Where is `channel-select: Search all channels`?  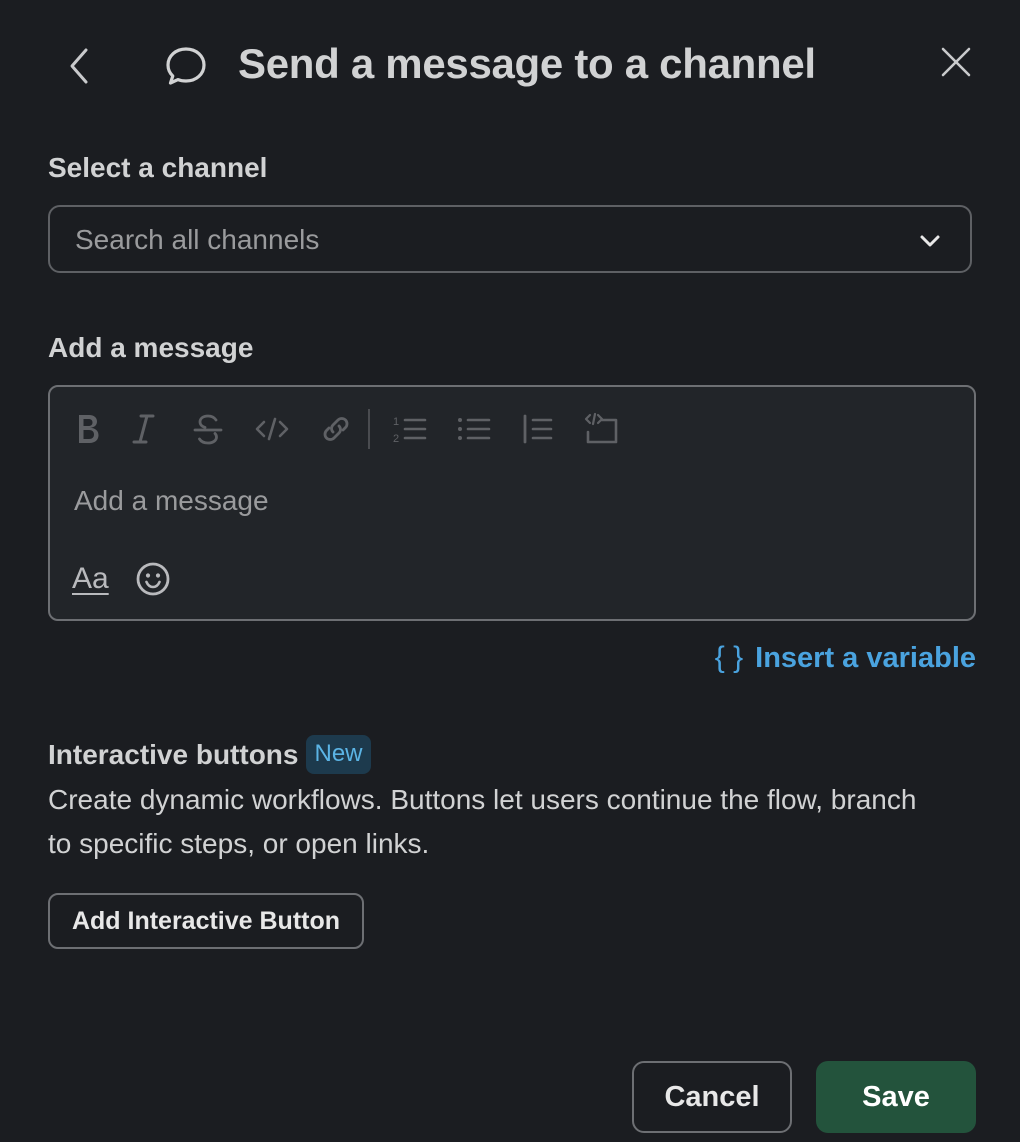 channel-select: Search all channels is located at coordinates (510, 239).